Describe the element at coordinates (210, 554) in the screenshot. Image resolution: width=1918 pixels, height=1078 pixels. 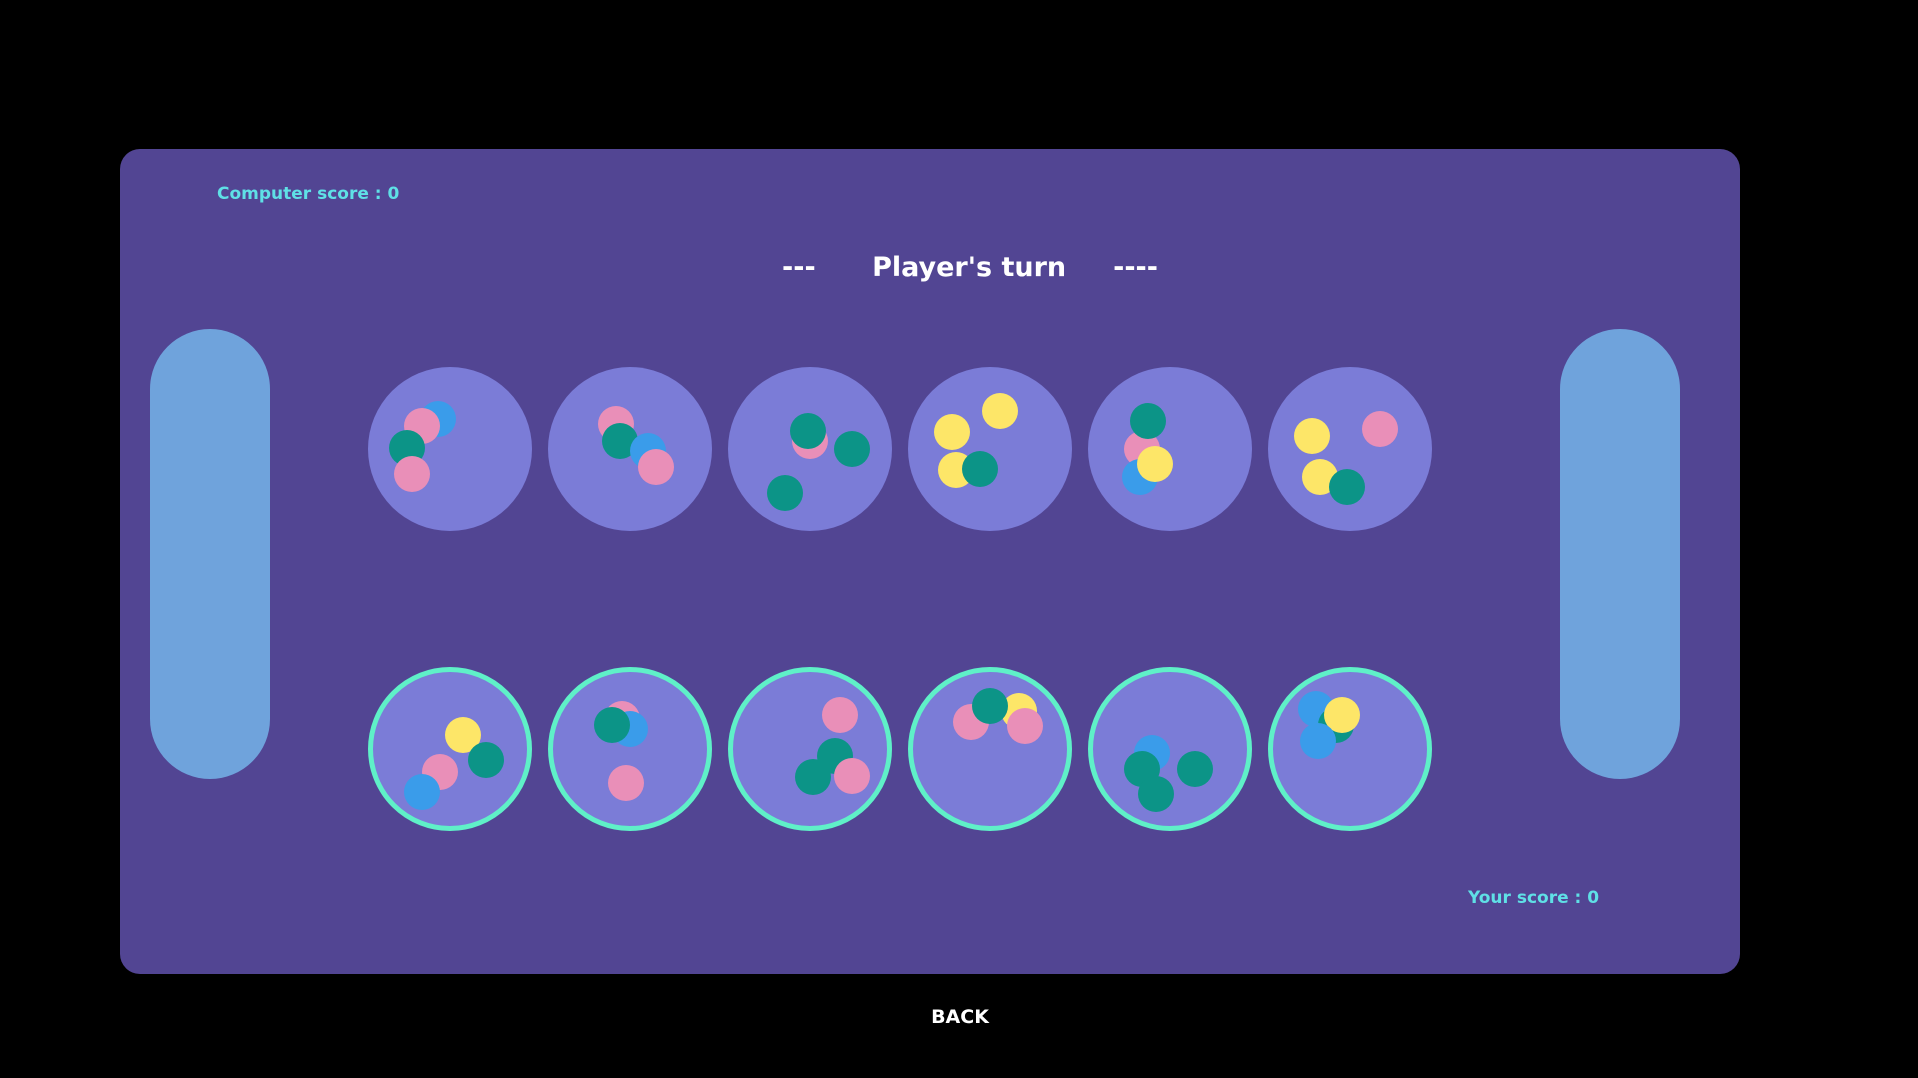
I see `computer-store` at that location.